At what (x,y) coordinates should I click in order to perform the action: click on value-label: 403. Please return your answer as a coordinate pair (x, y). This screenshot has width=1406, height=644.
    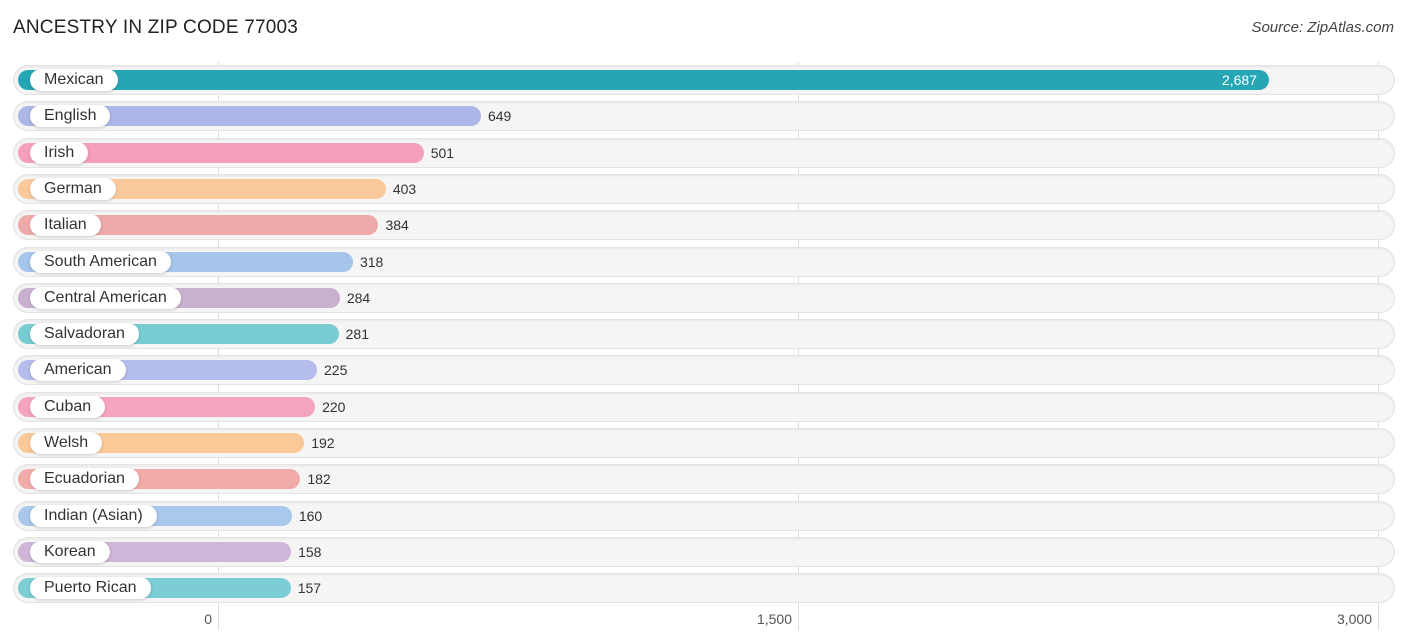
    Looking at the image, I should click on (404, 188).